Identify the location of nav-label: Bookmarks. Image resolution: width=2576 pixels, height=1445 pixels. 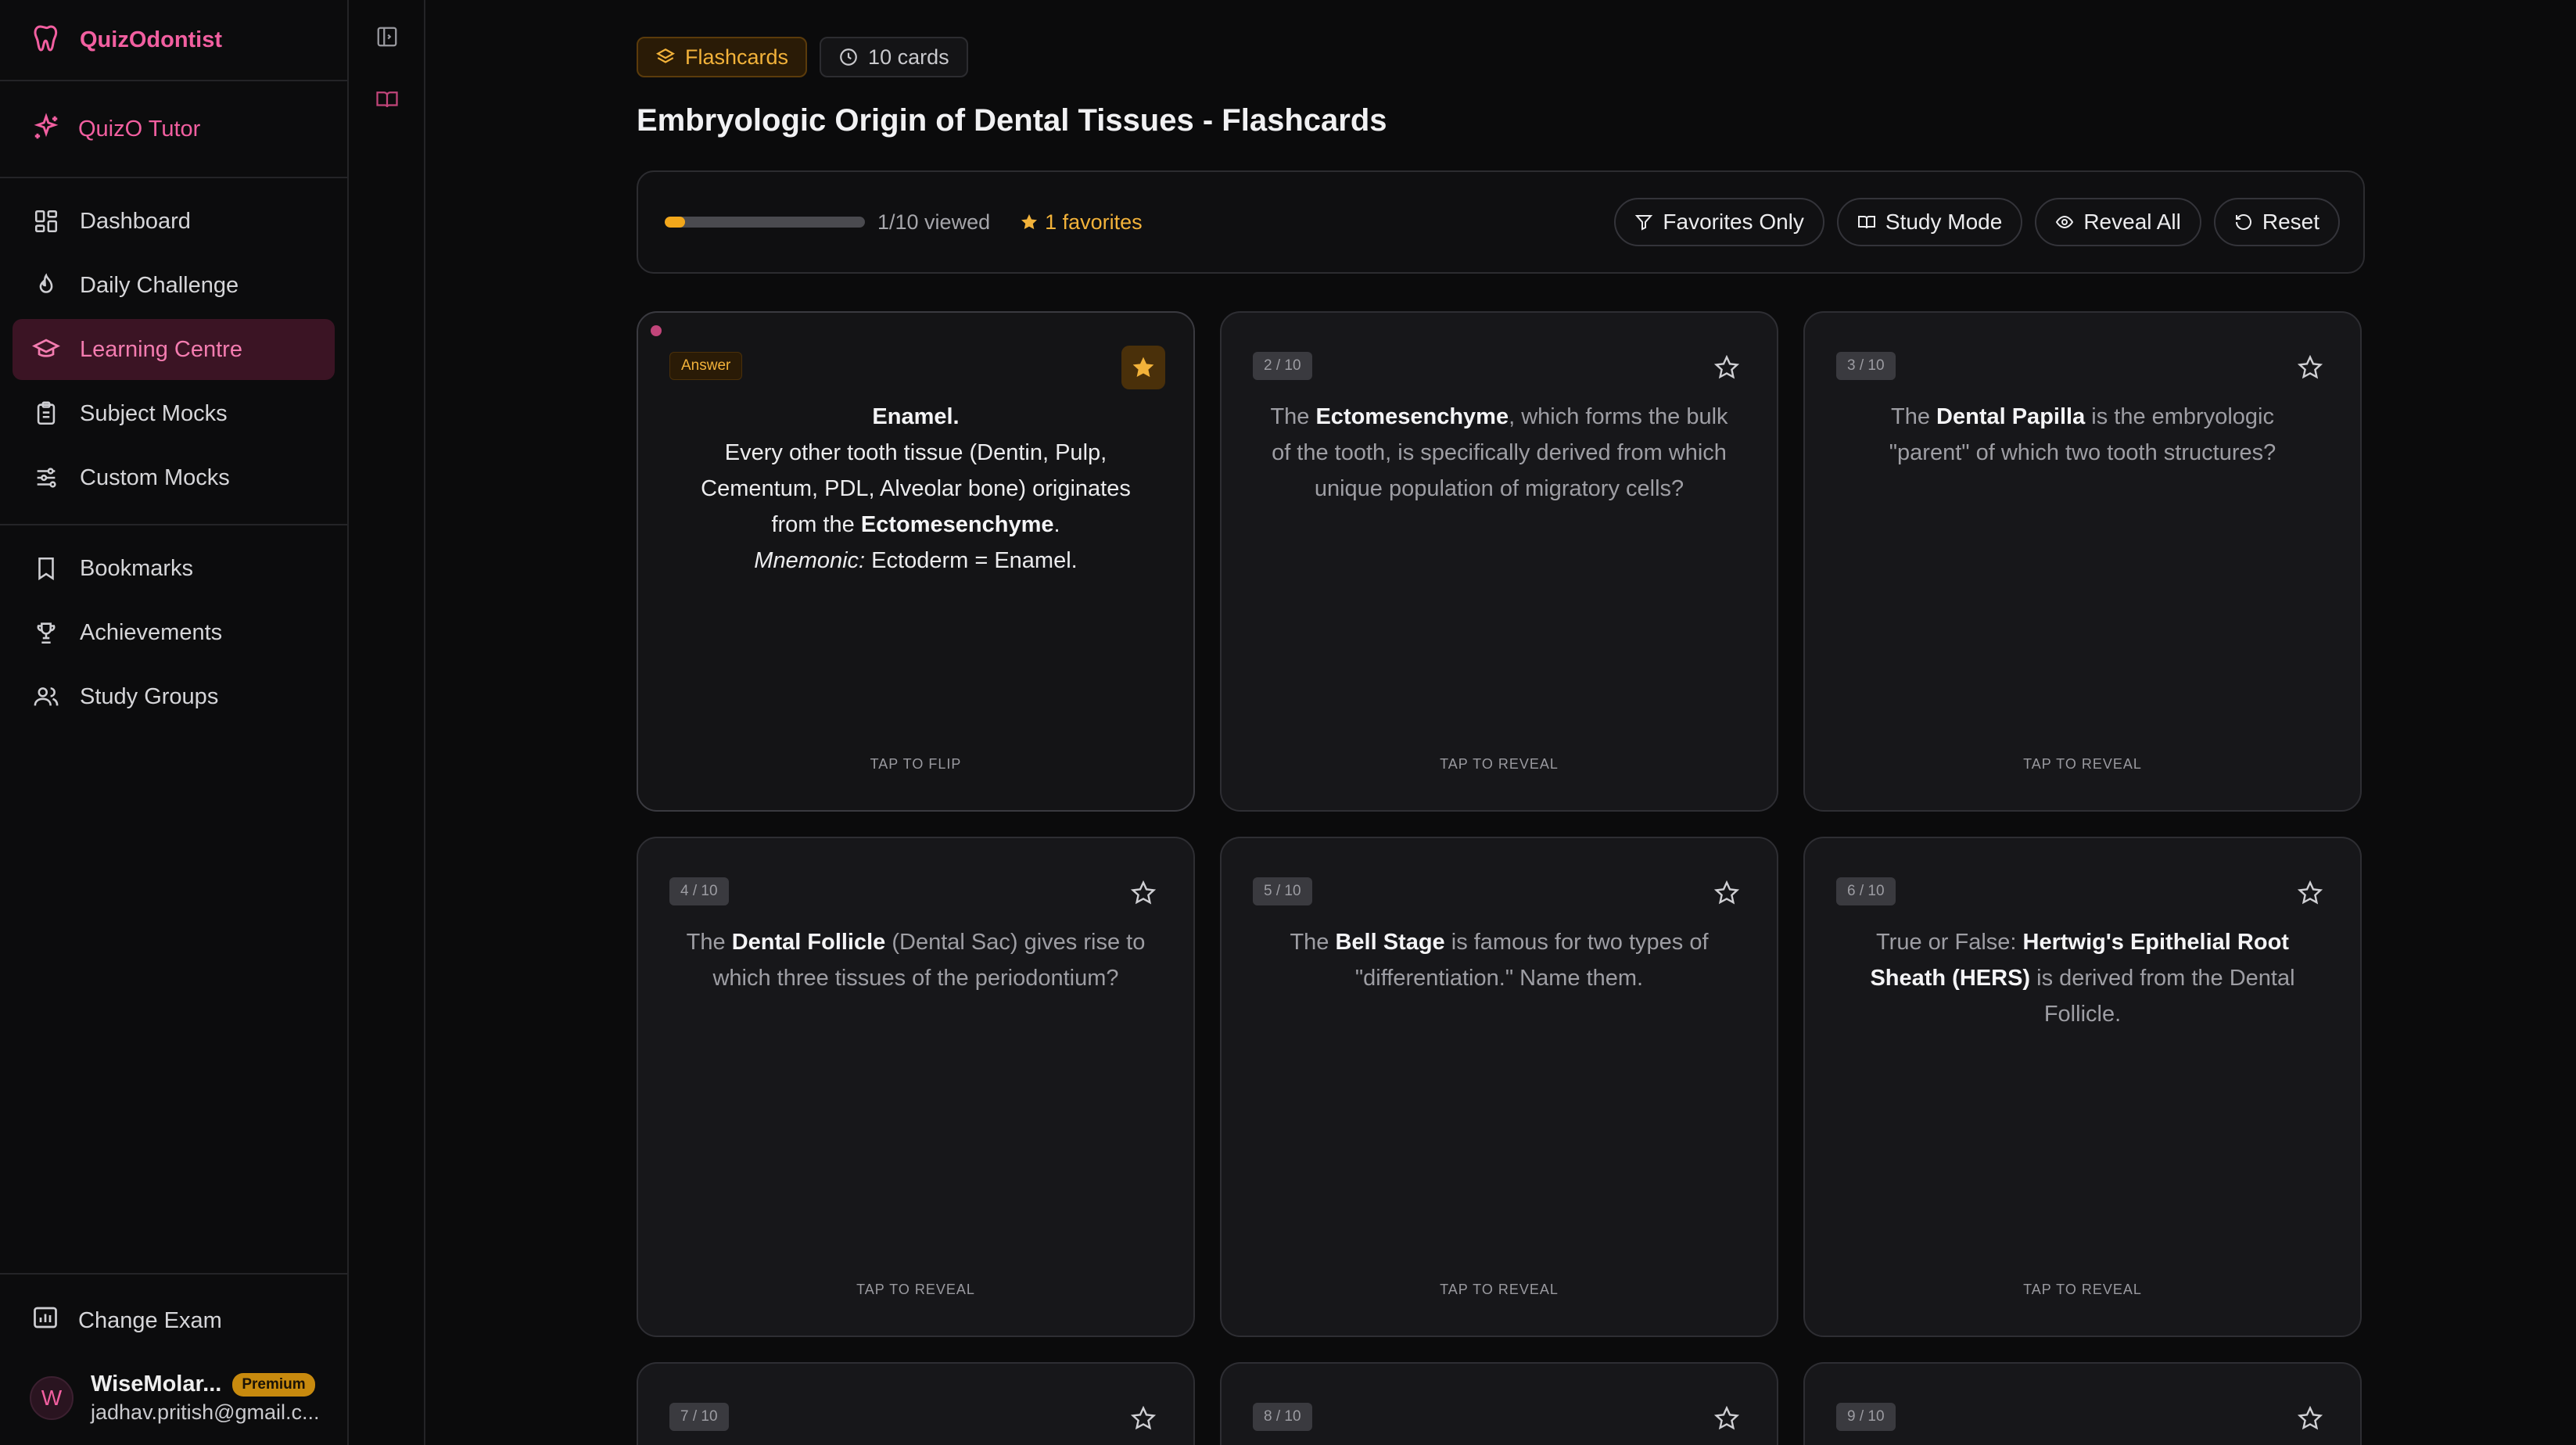
(137, 568).